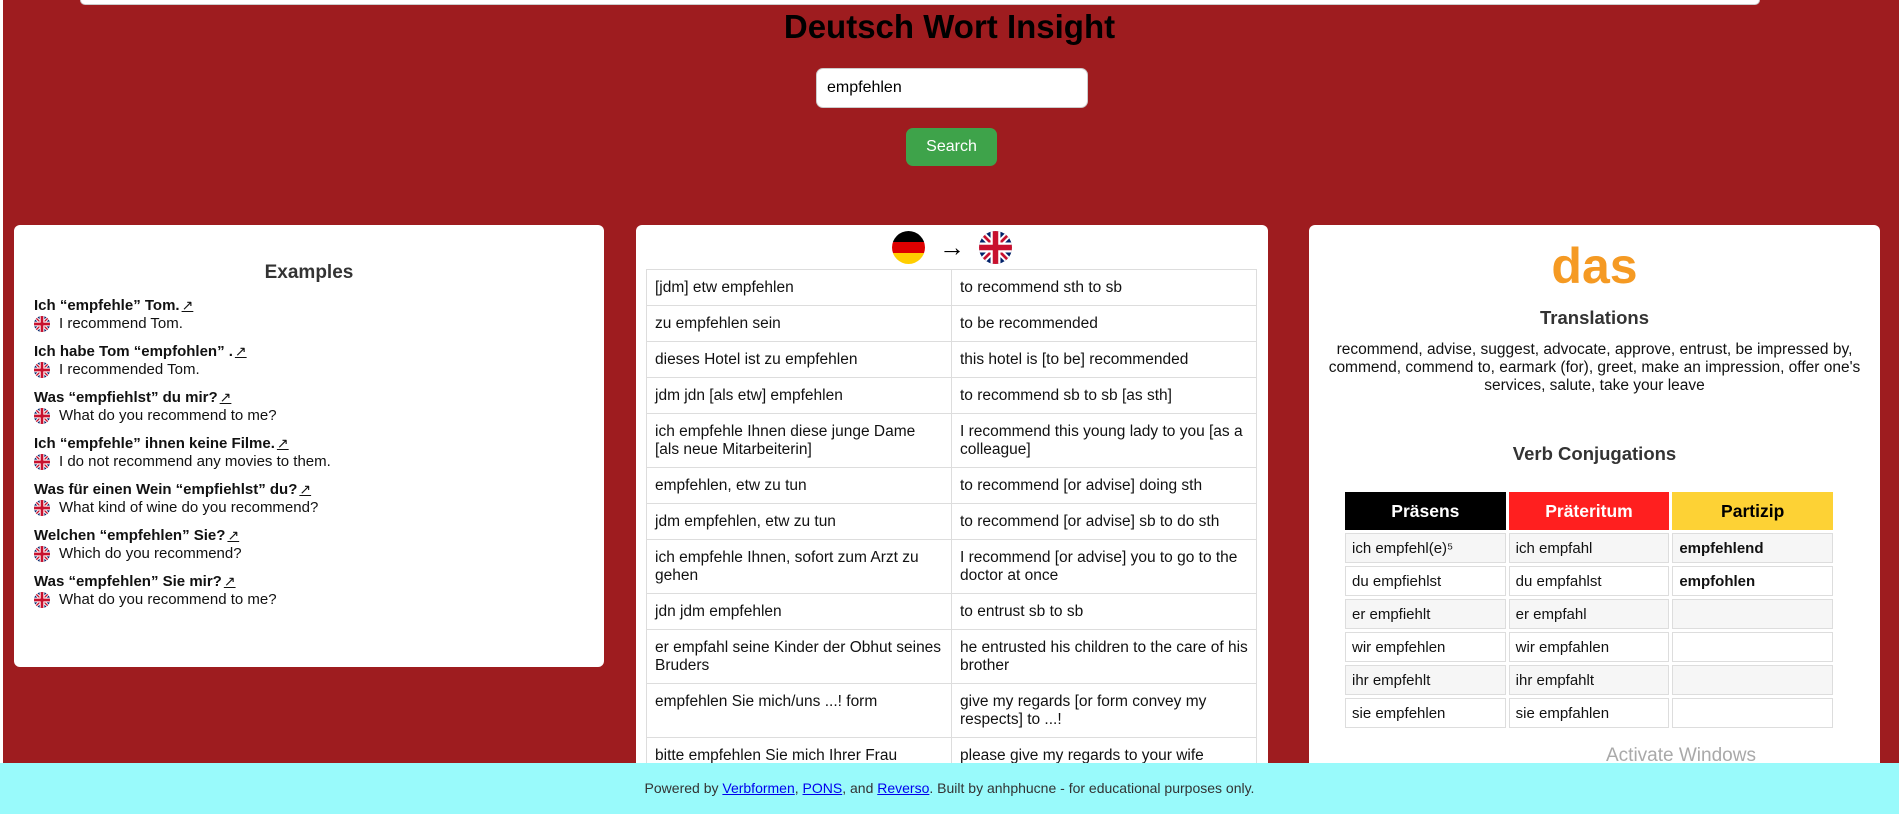  Describe the element at coordinates (1589, 548) in the screenshot. I see `conjugation-row: ich empfehl(e)⁵ ich empfahl empfehlend` at that location.